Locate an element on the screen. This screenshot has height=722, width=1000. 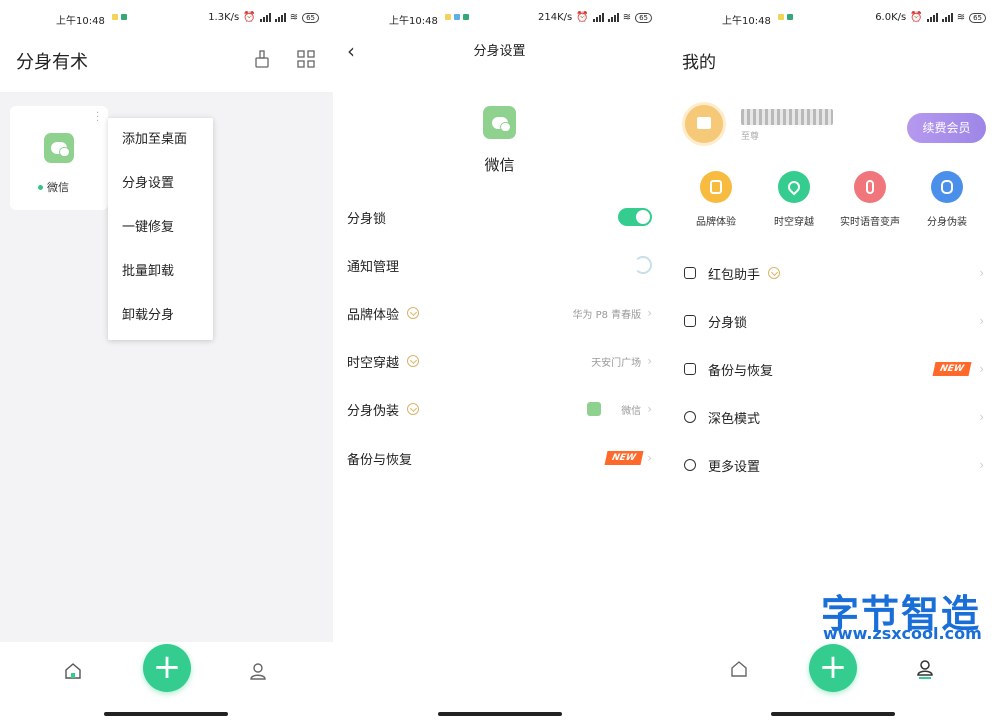
feature-label: 时空穿越 is located at coordinates (794, 222).